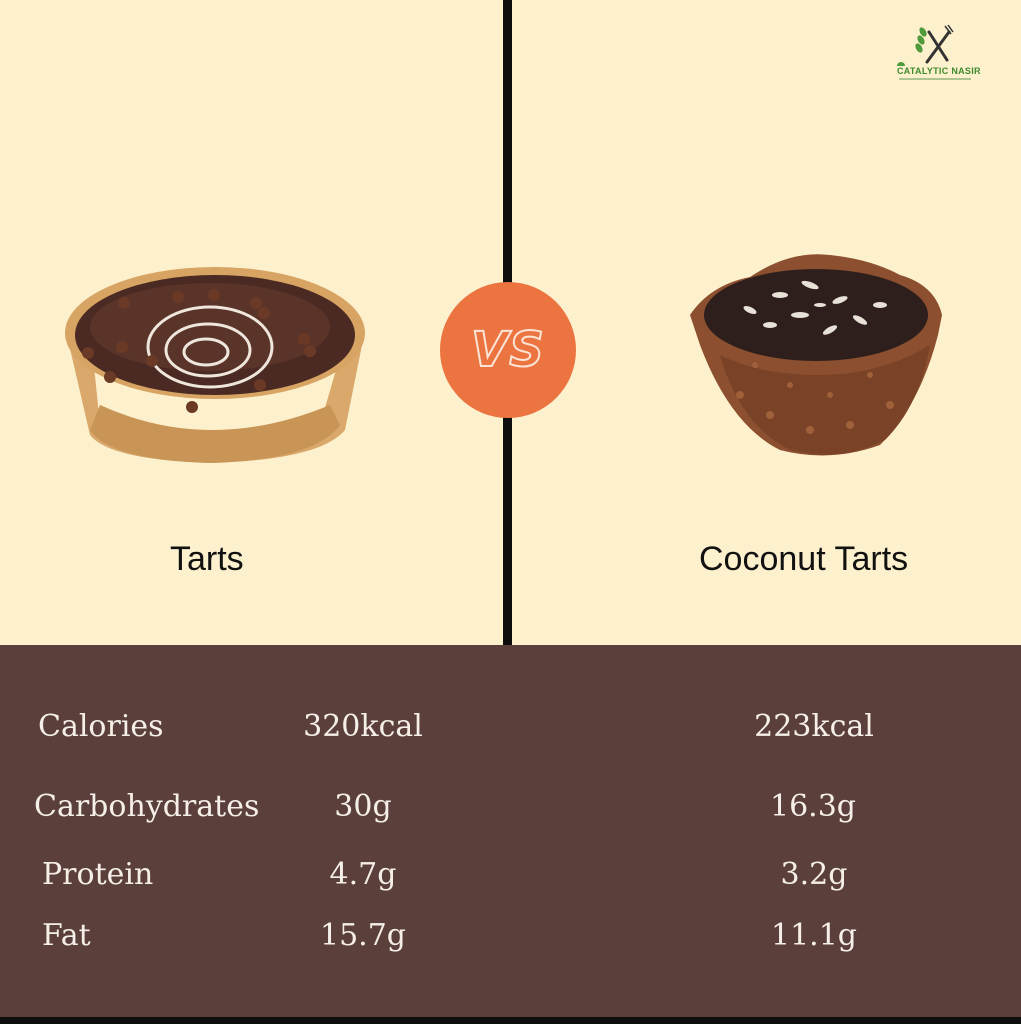  I want to click on row-label-carbohydrates: Carbohydrates, so click(147, 806).